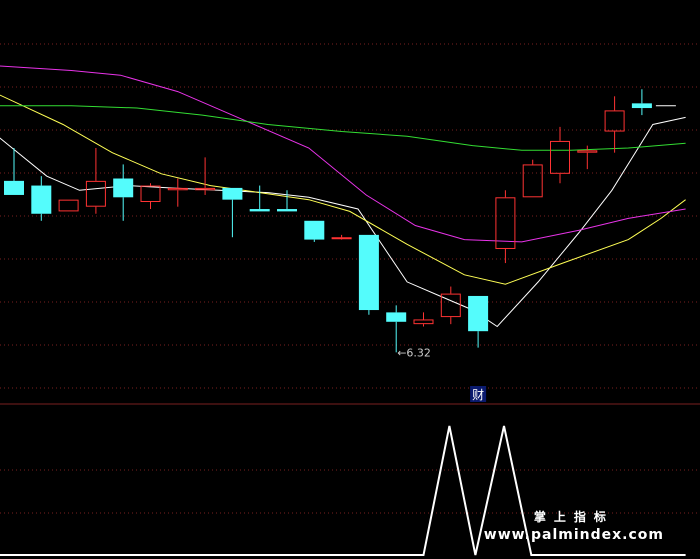  I want to click on low-price-label: ←6.32, so click(414, 352).